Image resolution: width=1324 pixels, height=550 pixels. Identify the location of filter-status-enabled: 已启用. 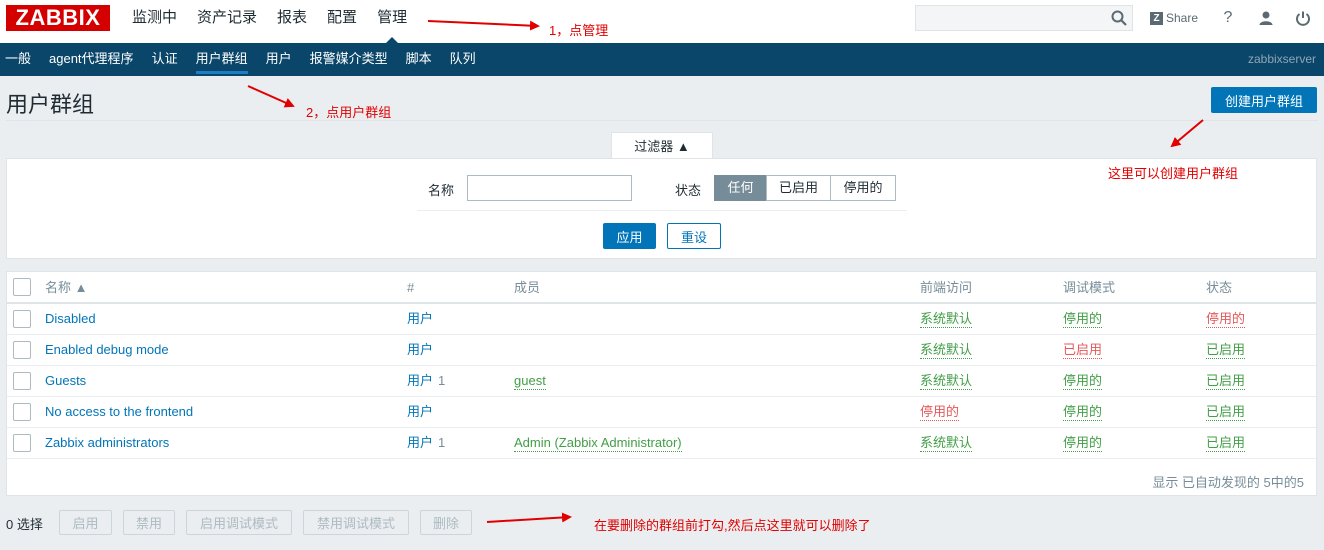
(798, 188).